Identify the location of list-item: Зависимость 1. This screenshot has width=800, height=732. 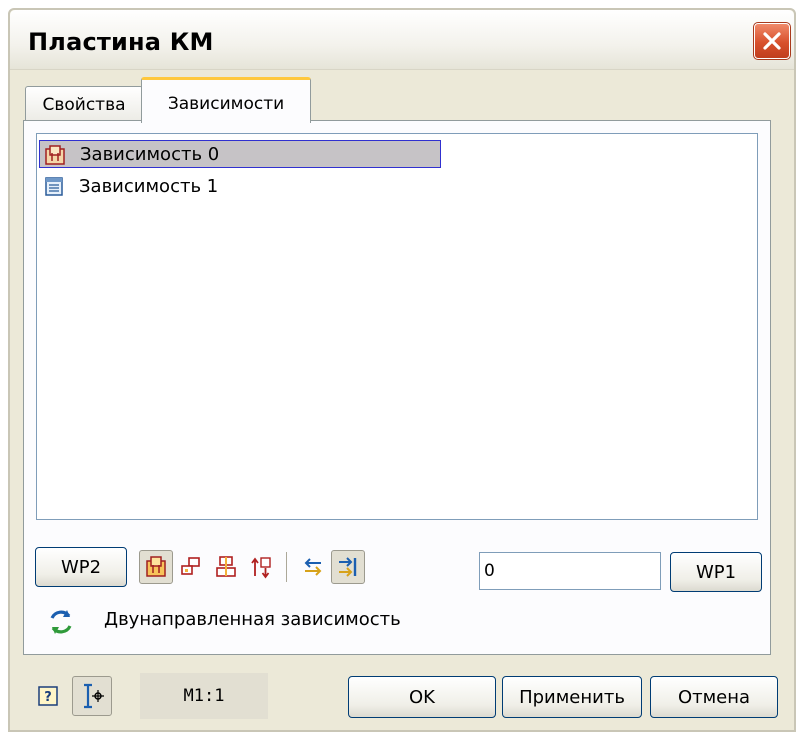
(128, 186).